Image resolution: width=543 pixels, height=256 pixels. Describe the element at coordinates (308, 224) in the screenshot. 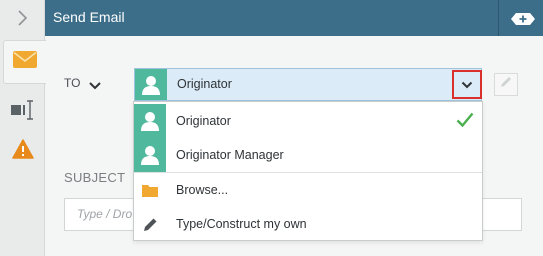

I see `dropdown-action-construct: Type/Construct my own` at that location.